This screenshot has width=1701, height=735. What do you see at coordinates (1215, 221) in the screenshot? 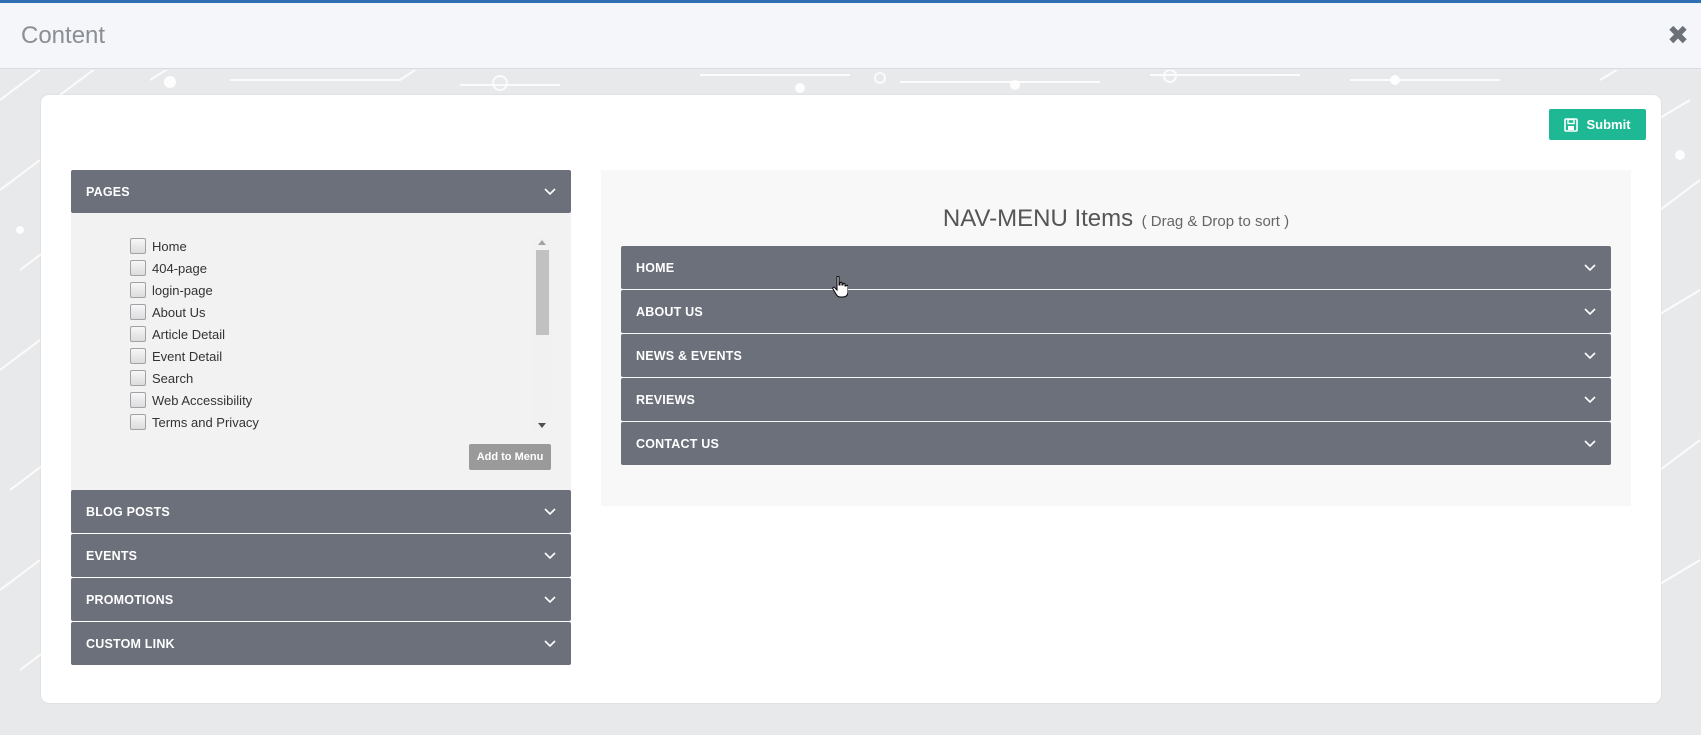
I see `nav-menu-subtitle: ( Drag & Drop to sort )` at bounding box center [1215, 221].